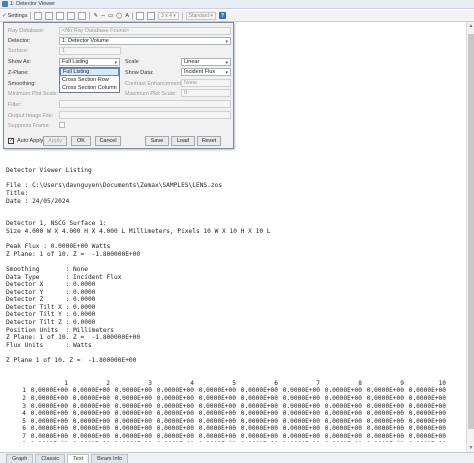 The height and width of the screenshot is (463, 474). Describe the element at coordinates (60, 15) in the screenshot. I see `save-icon` at that location.